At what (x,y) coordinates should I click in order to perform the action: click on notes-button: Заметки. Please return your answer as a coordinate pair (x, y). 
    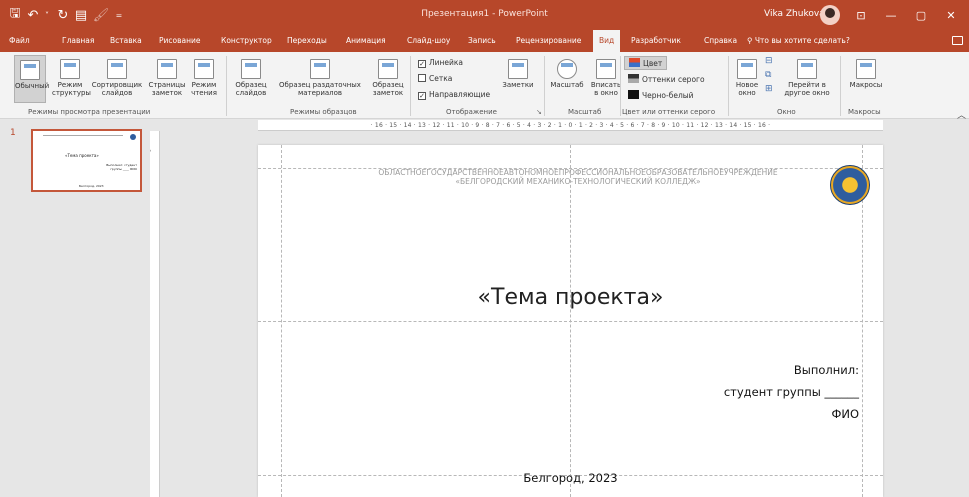
    Looking at the image, I should click on (518, 79).